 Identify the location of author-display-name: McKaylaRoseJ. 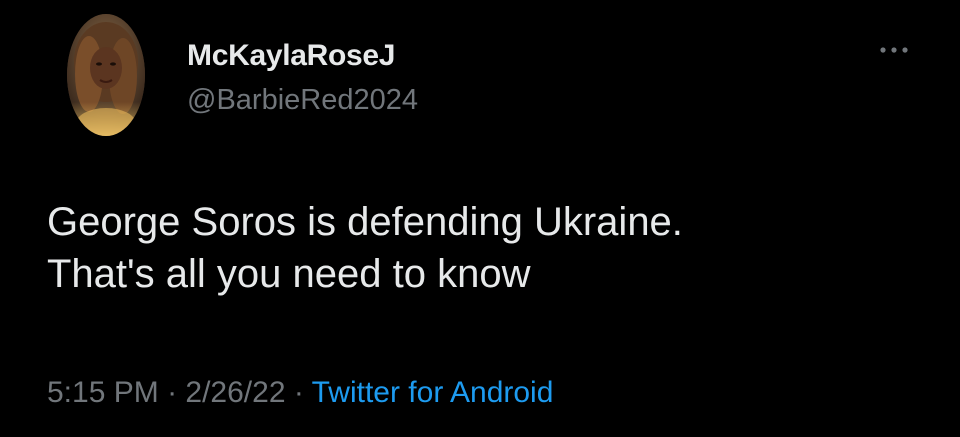
(291, 56).